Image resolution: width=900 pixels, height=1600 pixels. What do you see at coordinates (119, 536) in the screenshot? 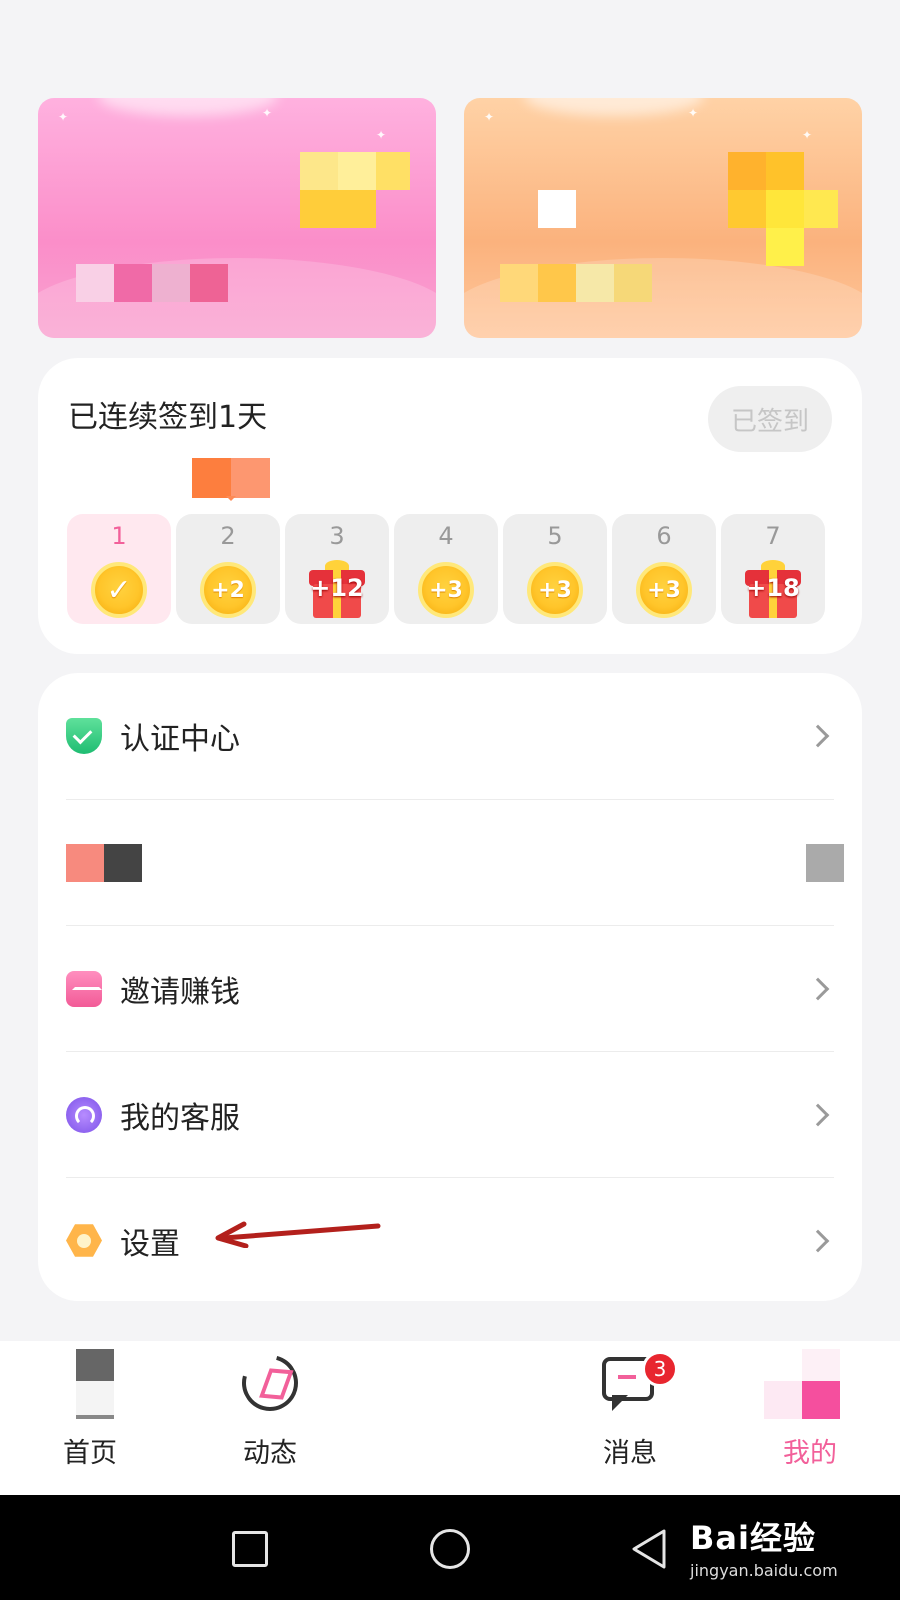
I see `day-number: 1` at bounding box center [119, 536].